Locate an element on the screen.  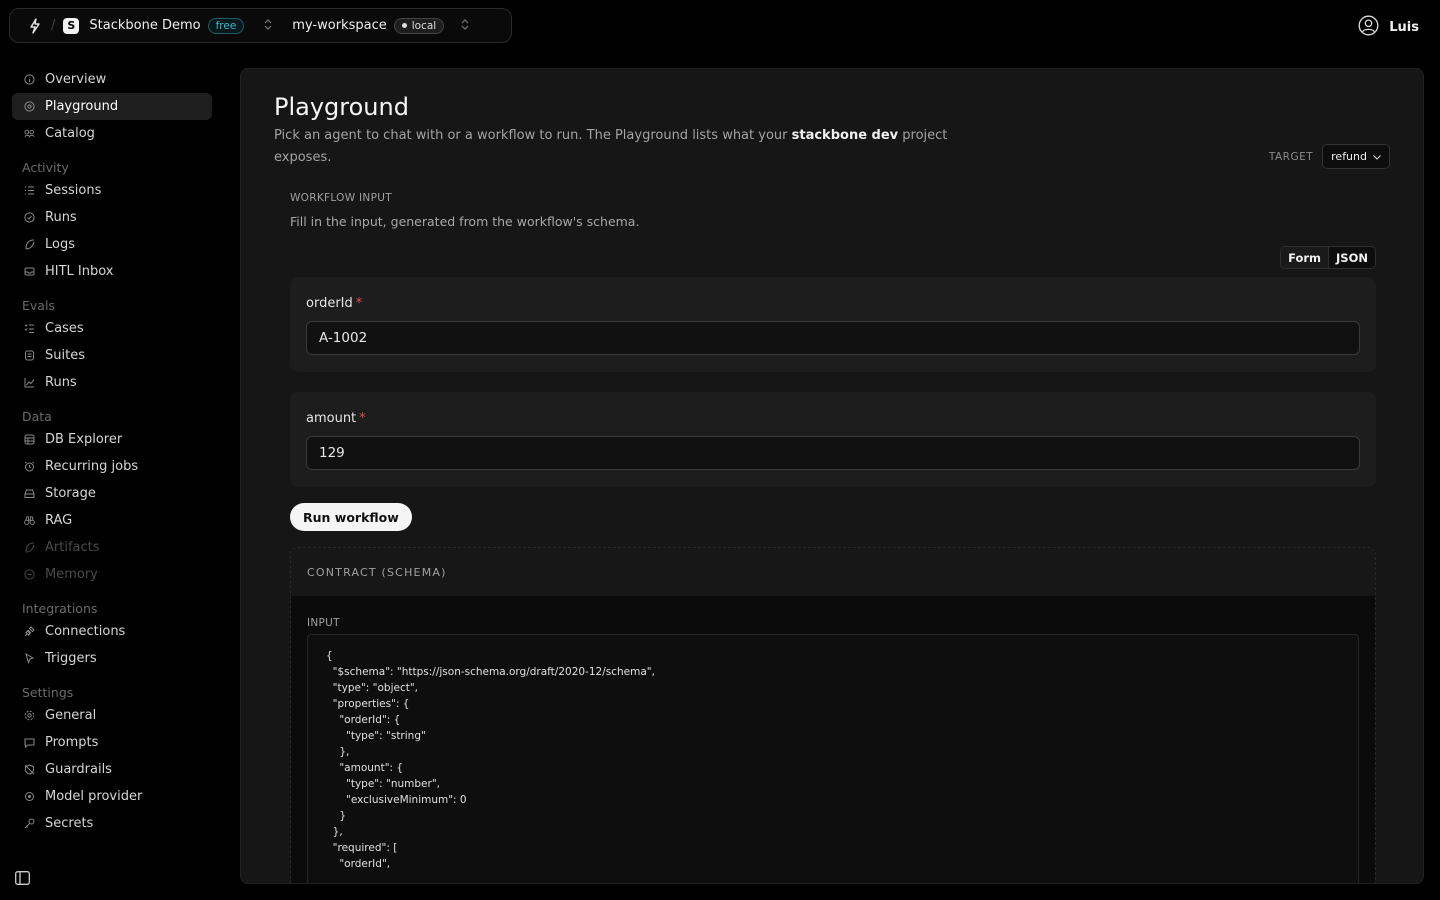
user-menu: Luis is located at coordinates (1388, 27).